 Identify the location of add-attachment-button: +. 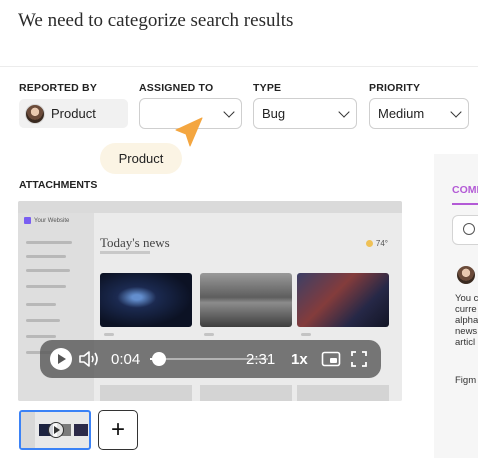
(118, 430).